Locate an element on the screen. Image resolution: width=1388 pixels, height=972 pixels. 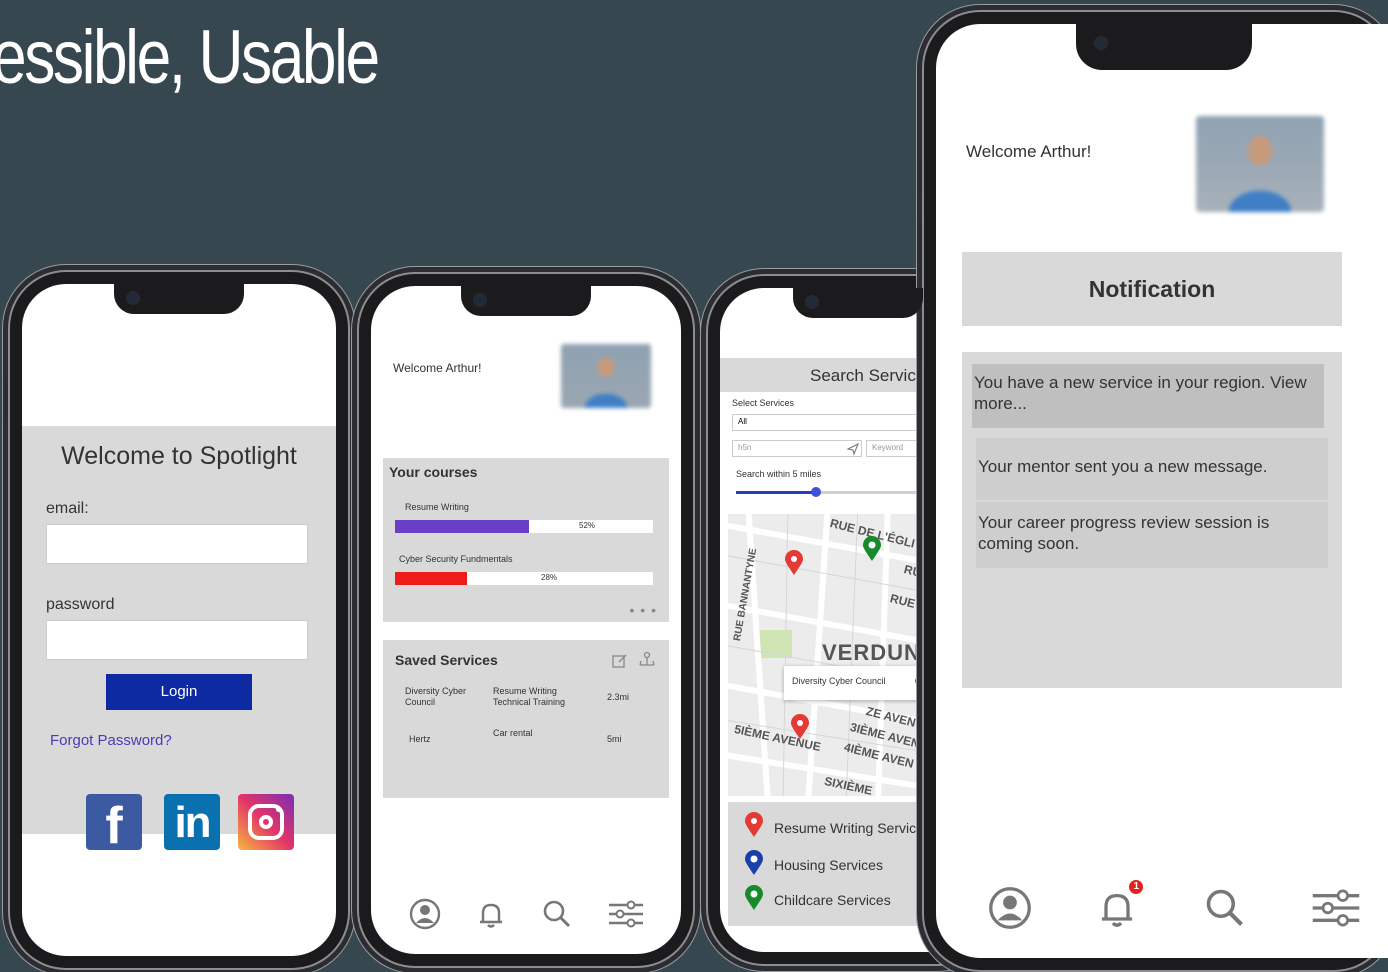
bottom-nav: 1 is located at coordinates (1175, 905).